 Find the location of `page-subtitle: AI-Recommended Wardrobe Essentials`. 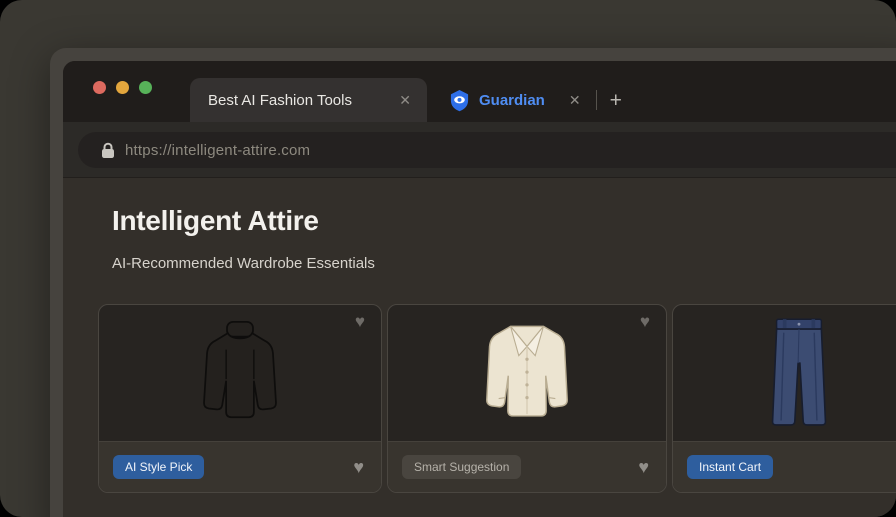

page-subtitle: AI-Recommended Wardrobe Essentials is located at coordinates (243, 263).